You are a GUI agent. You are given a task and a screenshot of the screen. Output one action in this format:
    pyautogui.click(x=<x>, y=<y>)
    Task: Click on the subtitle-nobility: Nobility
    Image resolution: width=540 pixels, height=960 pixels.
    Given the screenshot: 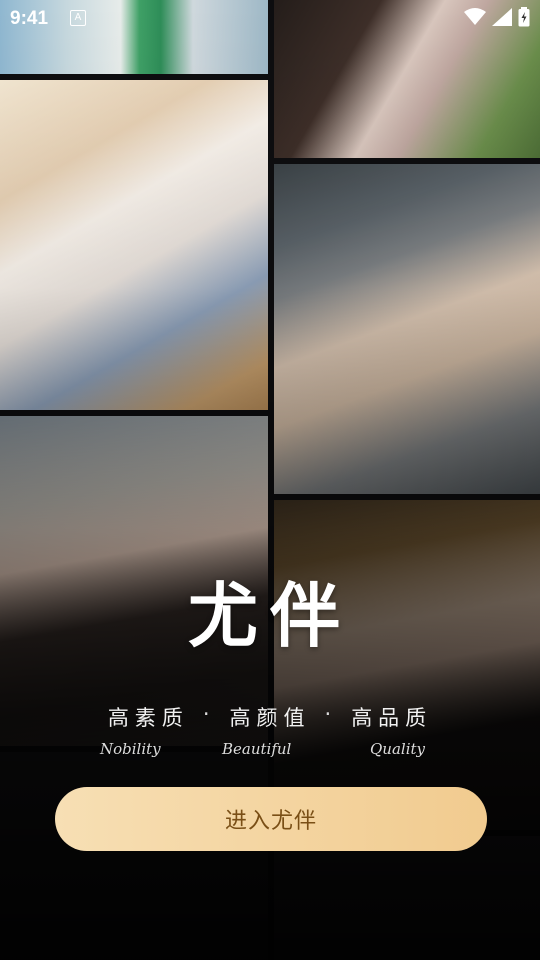 What is the action you would take?
    pyautogui.click(x=130, y=749)
    